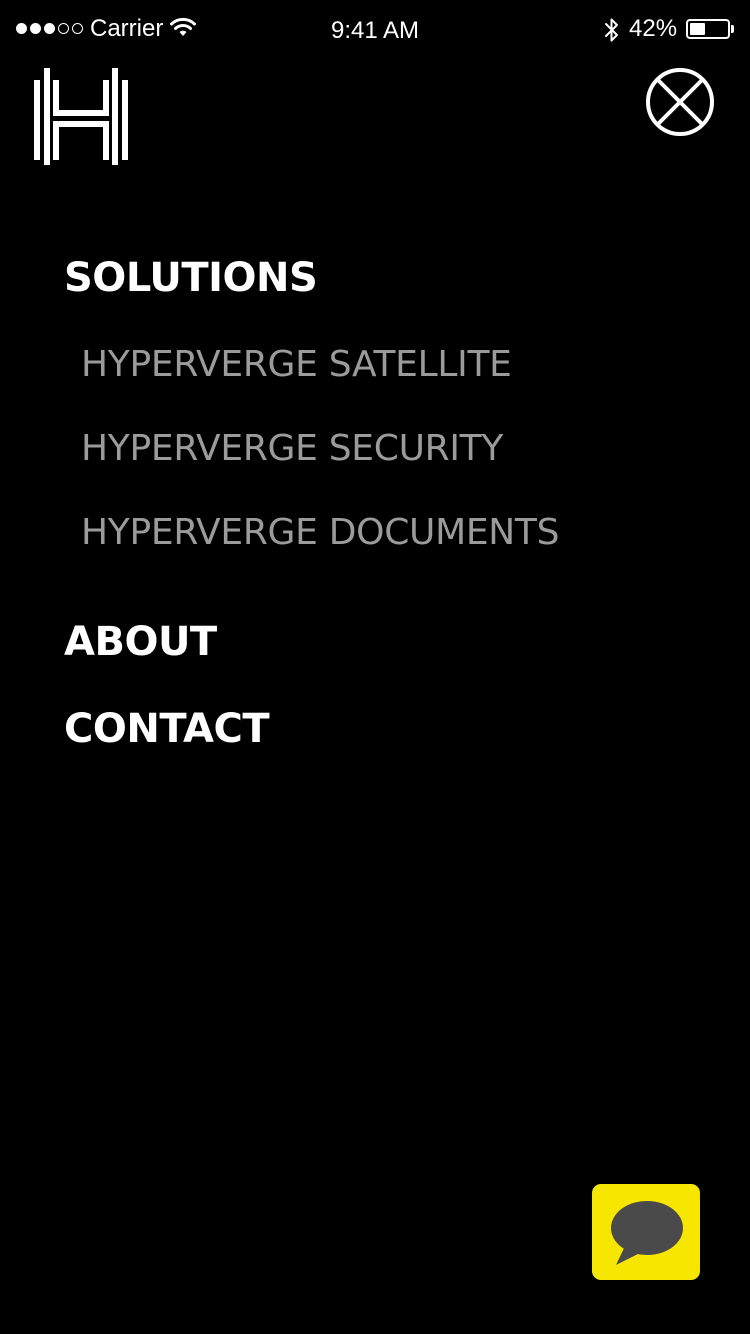 This screenshot has width=750, height=1334. I want to click on battery-level-fill, so click(697, 29).